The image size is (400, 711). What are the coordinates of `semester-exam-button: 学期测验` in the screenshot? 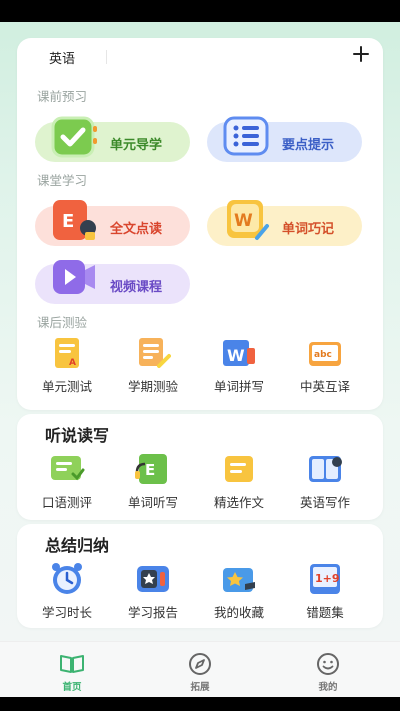 It's located at (153, 366).